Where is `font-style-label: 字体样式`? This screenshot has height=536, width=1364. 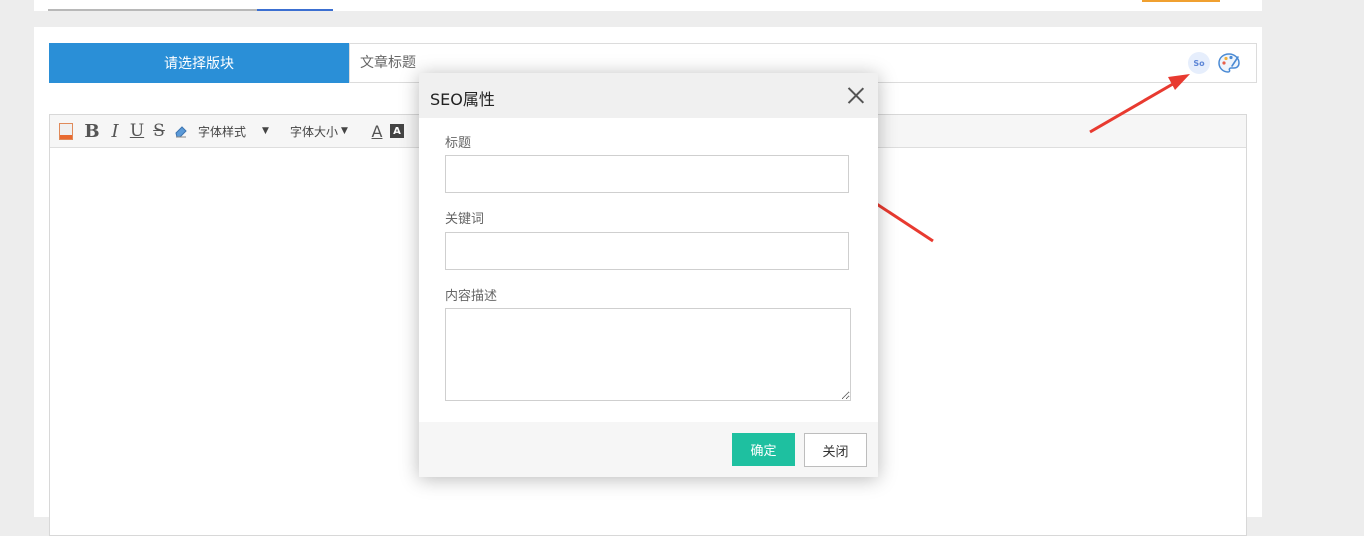
font-style-label: 字体样式 is located at coordinates (222, 131).